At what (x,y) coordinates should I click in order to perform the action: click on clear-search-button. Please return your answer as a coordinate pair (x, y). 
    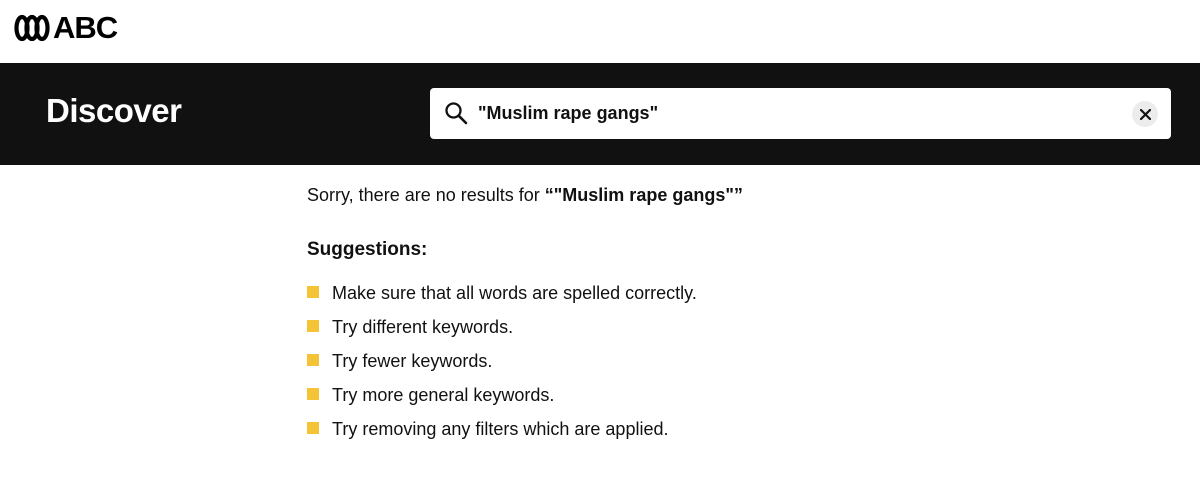
    Looking at the image, I should click on (1145, 114).